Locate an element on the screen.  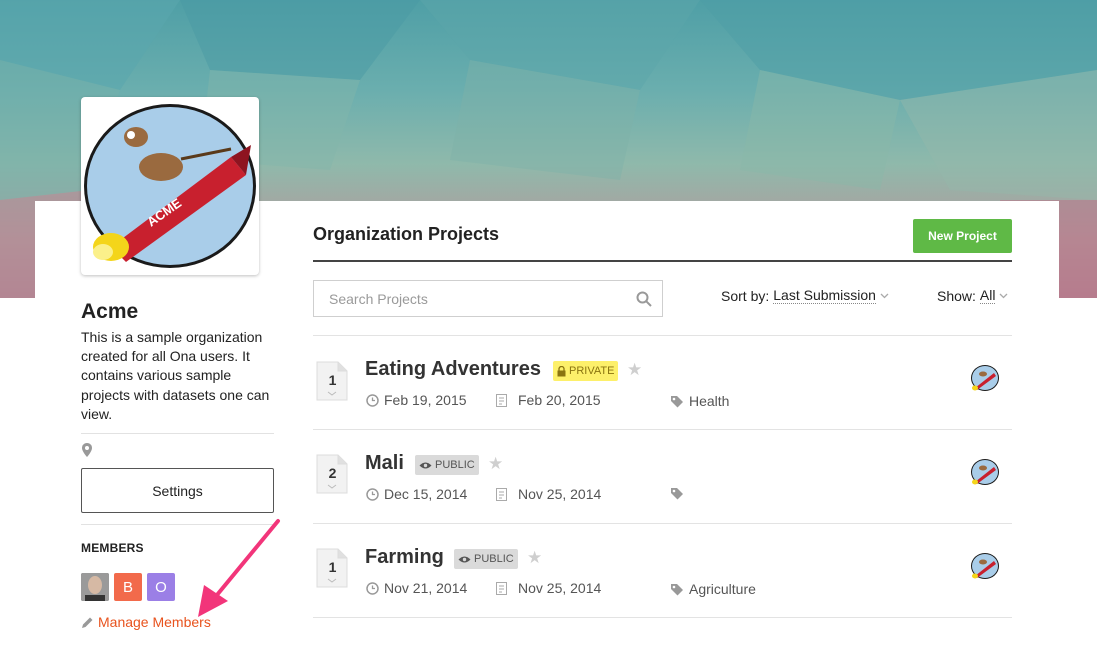
created-date: Nov 21, 2014 is located at coordinates (416, 588).